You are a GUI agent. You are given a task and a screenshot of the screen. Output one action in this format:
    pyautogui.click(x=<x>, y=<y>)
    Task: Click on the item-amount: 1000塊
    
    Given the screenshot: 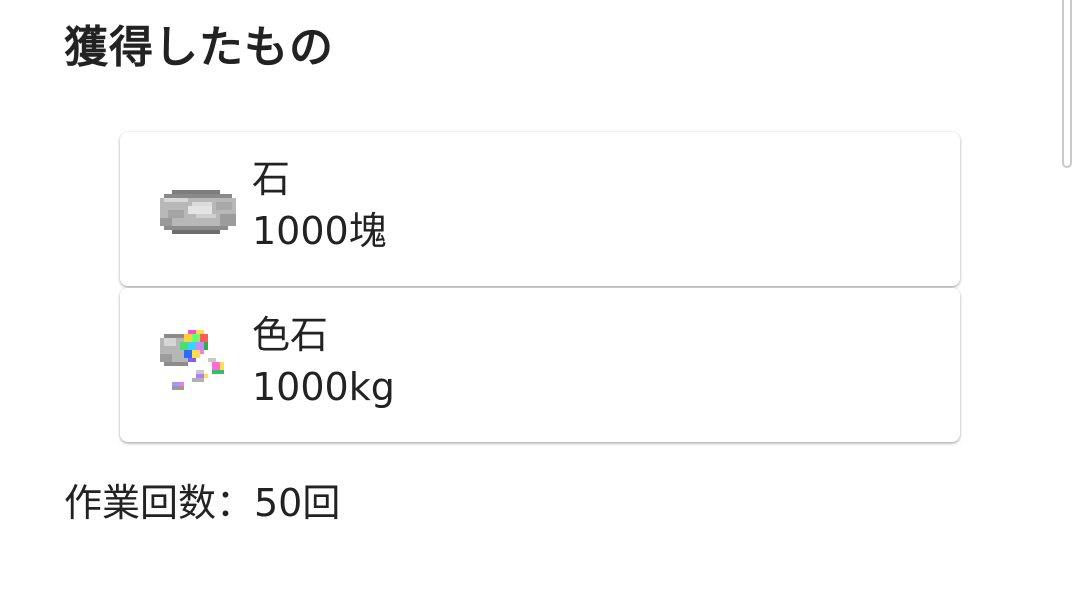 What is the action you would take?
    pyautogui.click(x=319, y=231)
    